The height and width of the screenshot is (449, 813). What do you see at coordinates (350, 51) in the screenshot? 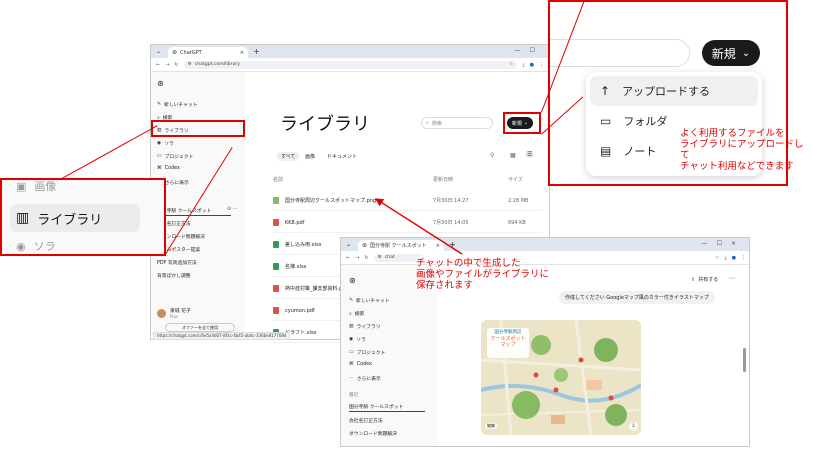
I see `tab-bar: ⌄ ⊛ ChatGPT × + —☐` at bounding box center [350, 51].